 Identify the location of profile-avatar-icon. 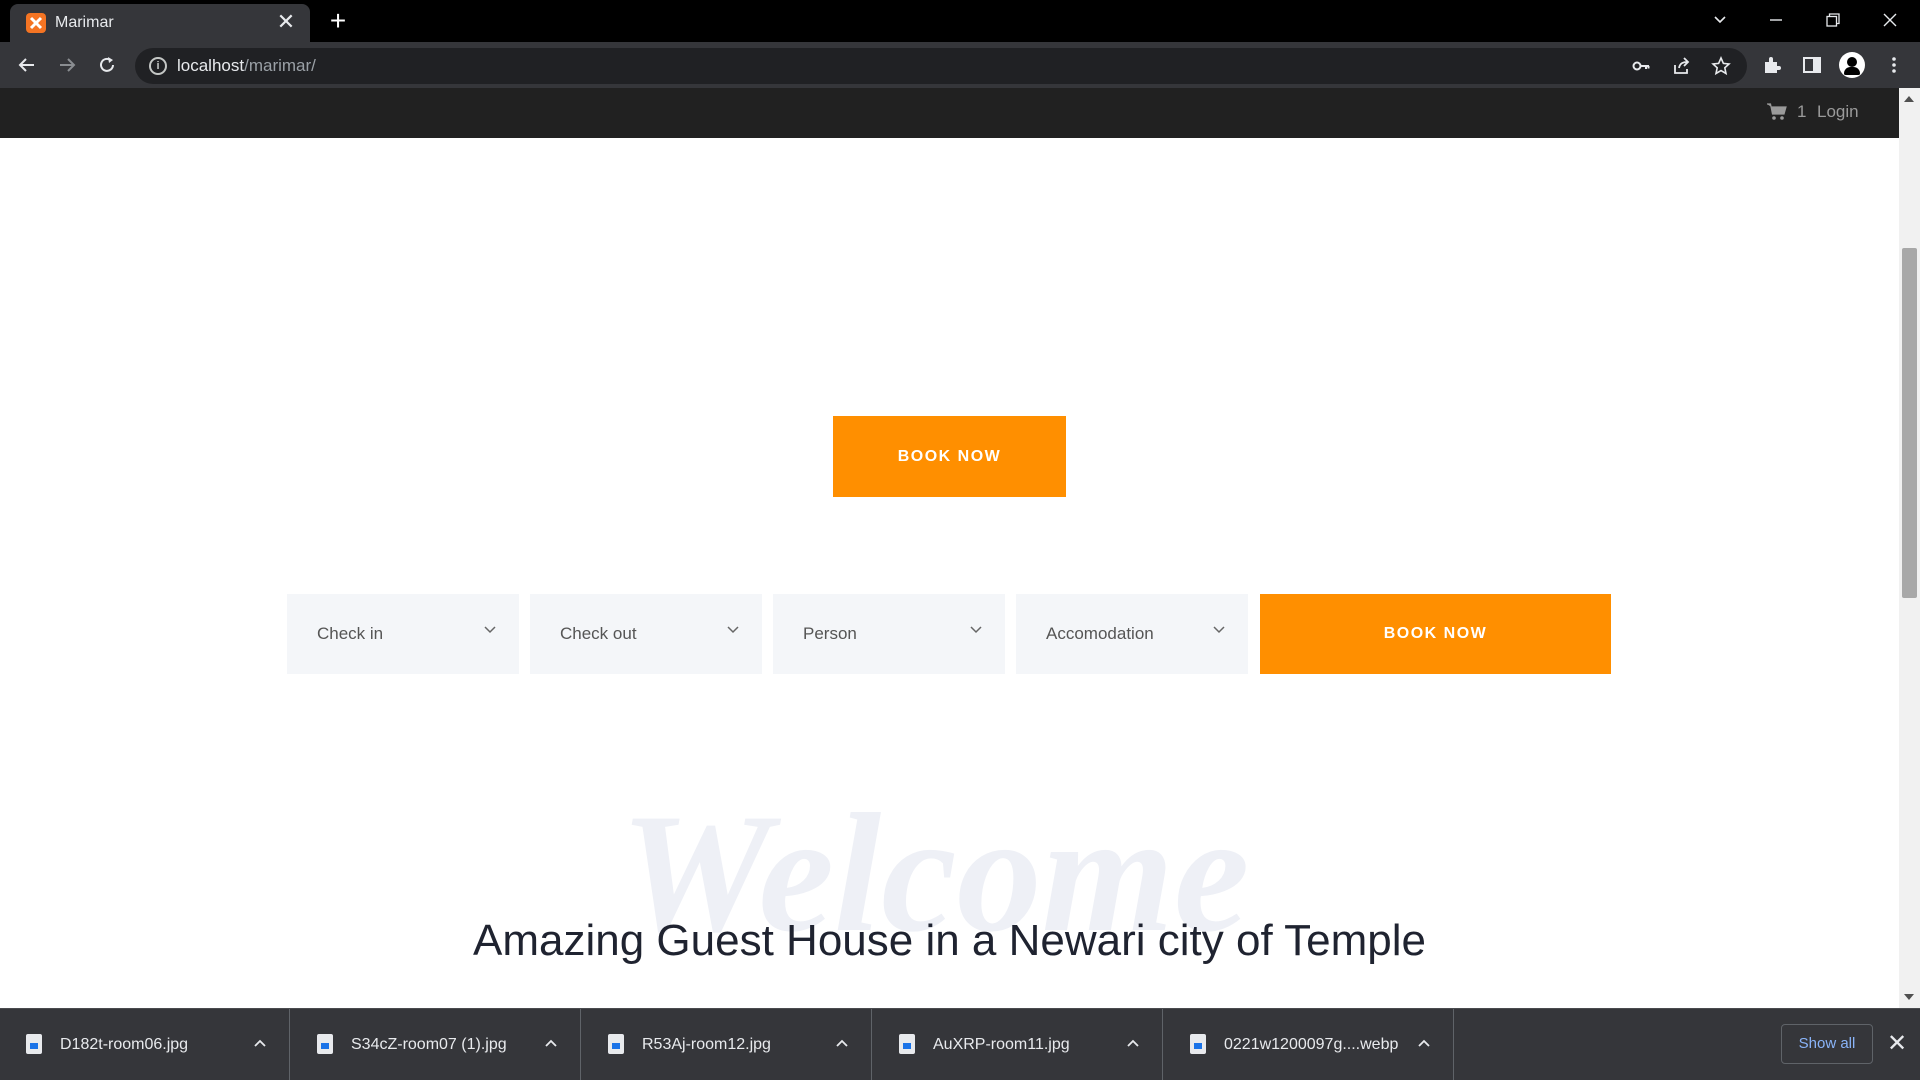
(1852, 65).